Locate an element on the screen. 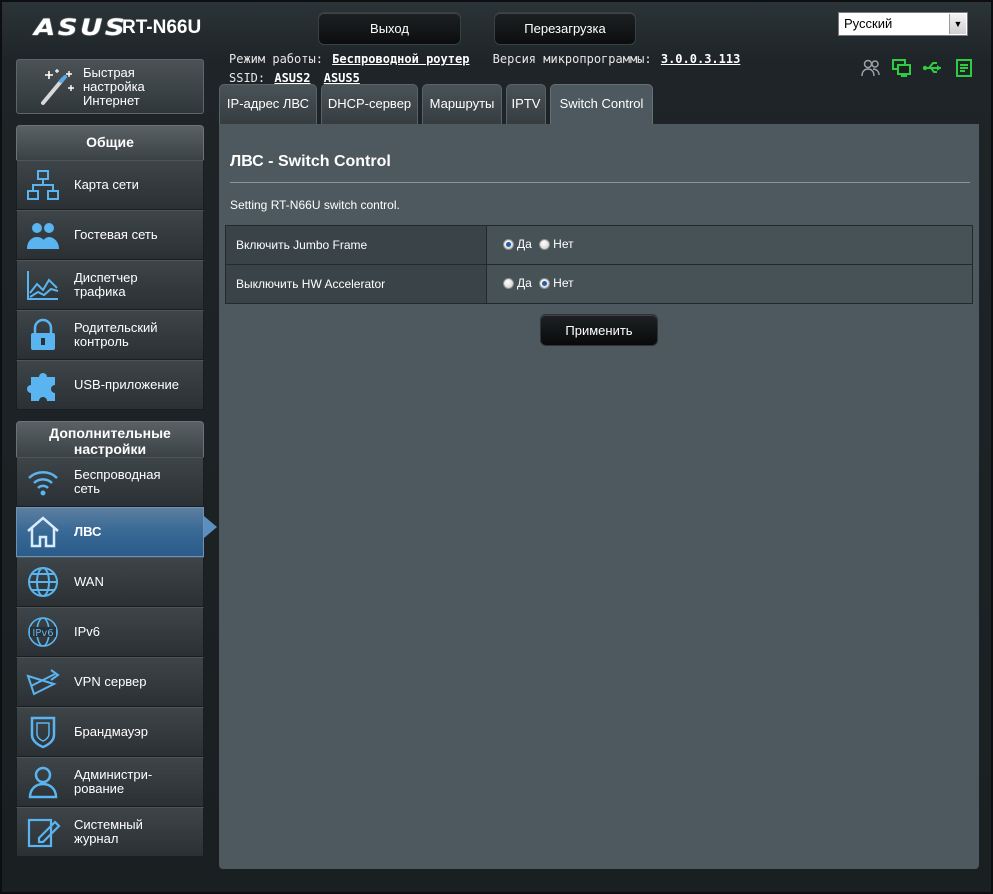 The height and width of the screenshot is (894, 993). chevron-down-icon: ▼ is located at coordinates (957, 24).